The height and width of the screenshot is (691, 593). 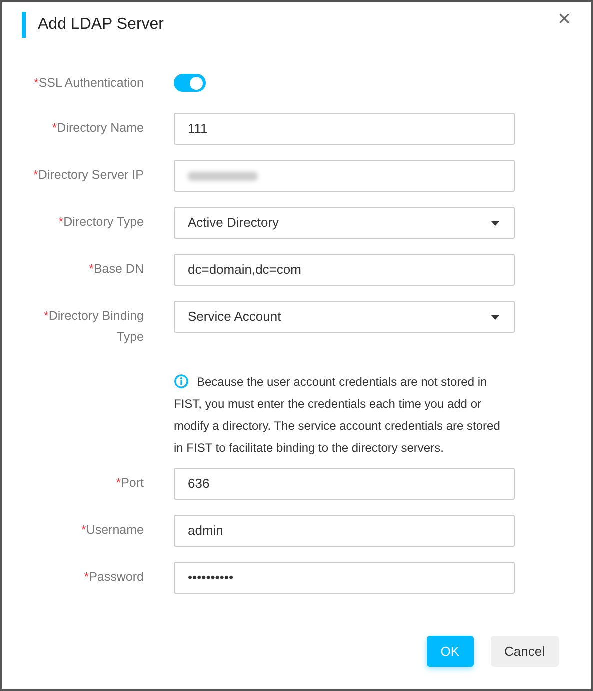 I want to click on field-label: Directory Binding Type, so click(x=96, y=326).